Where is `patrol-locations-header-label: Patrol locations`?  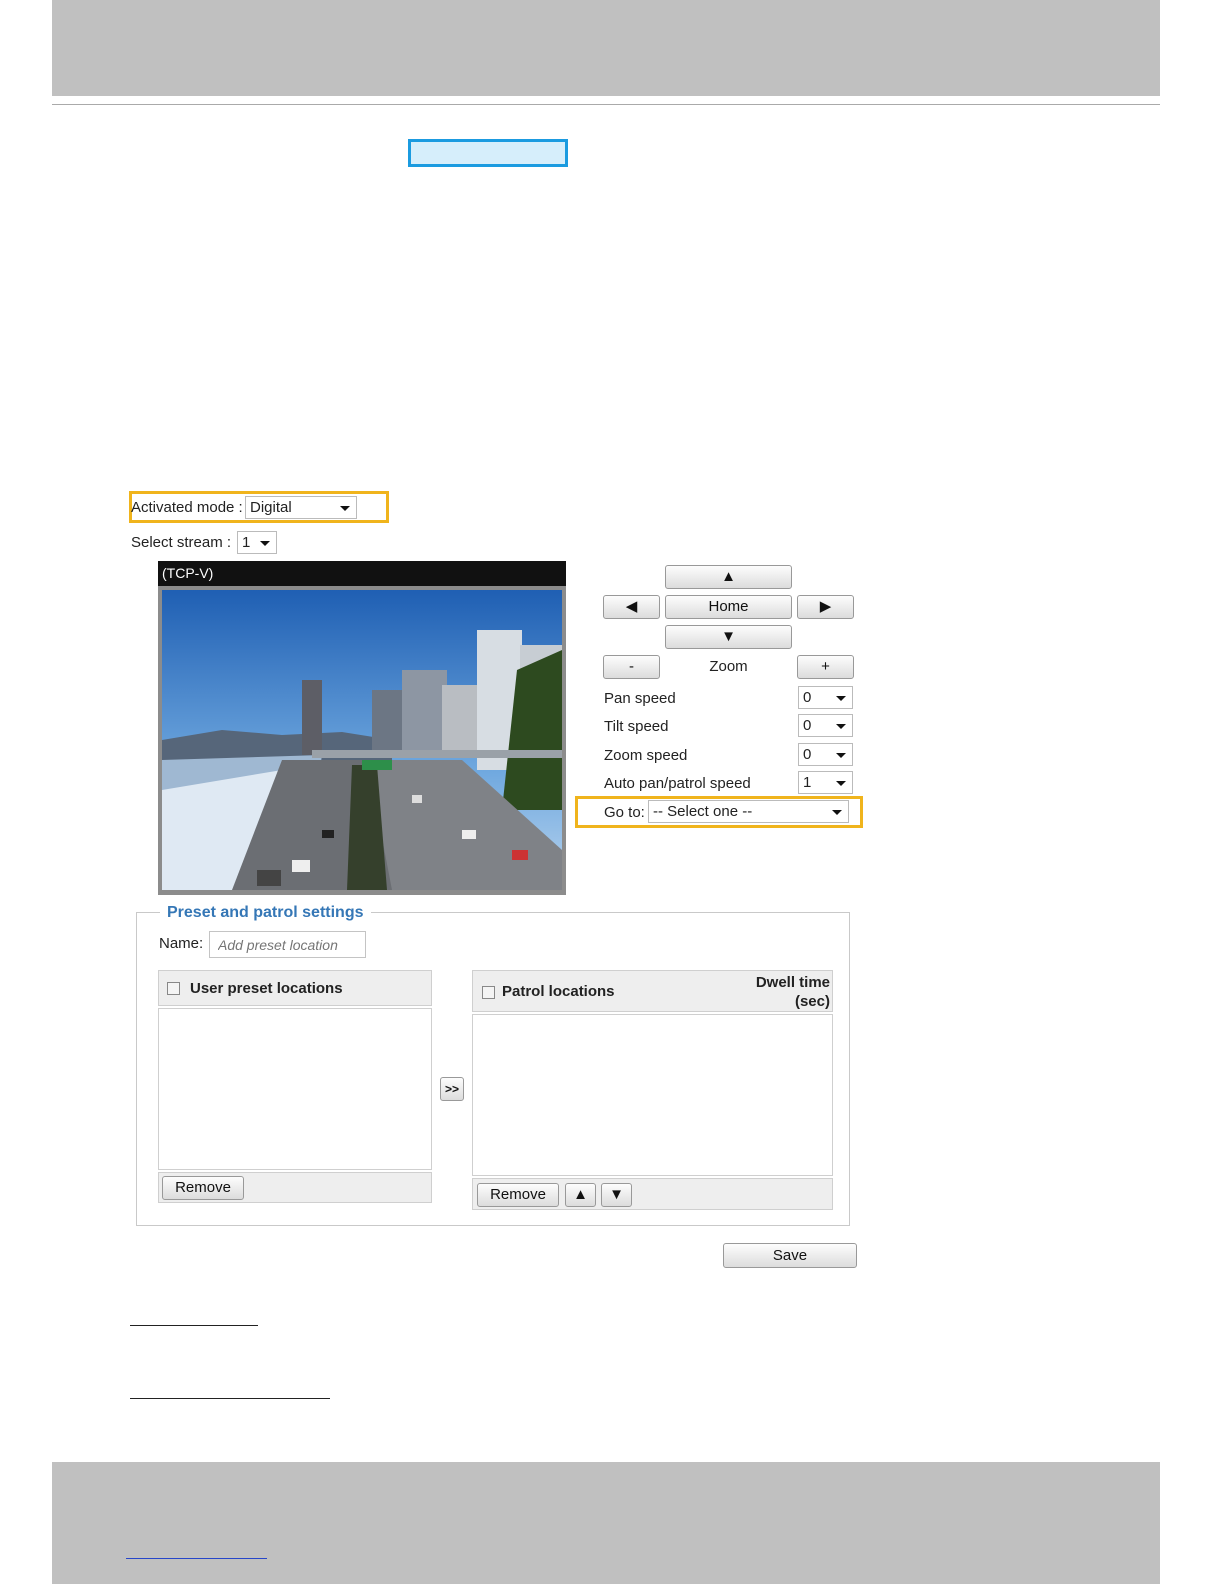 patrol-locations-header-label: Patrol locations is located at coordinates (558, 991).